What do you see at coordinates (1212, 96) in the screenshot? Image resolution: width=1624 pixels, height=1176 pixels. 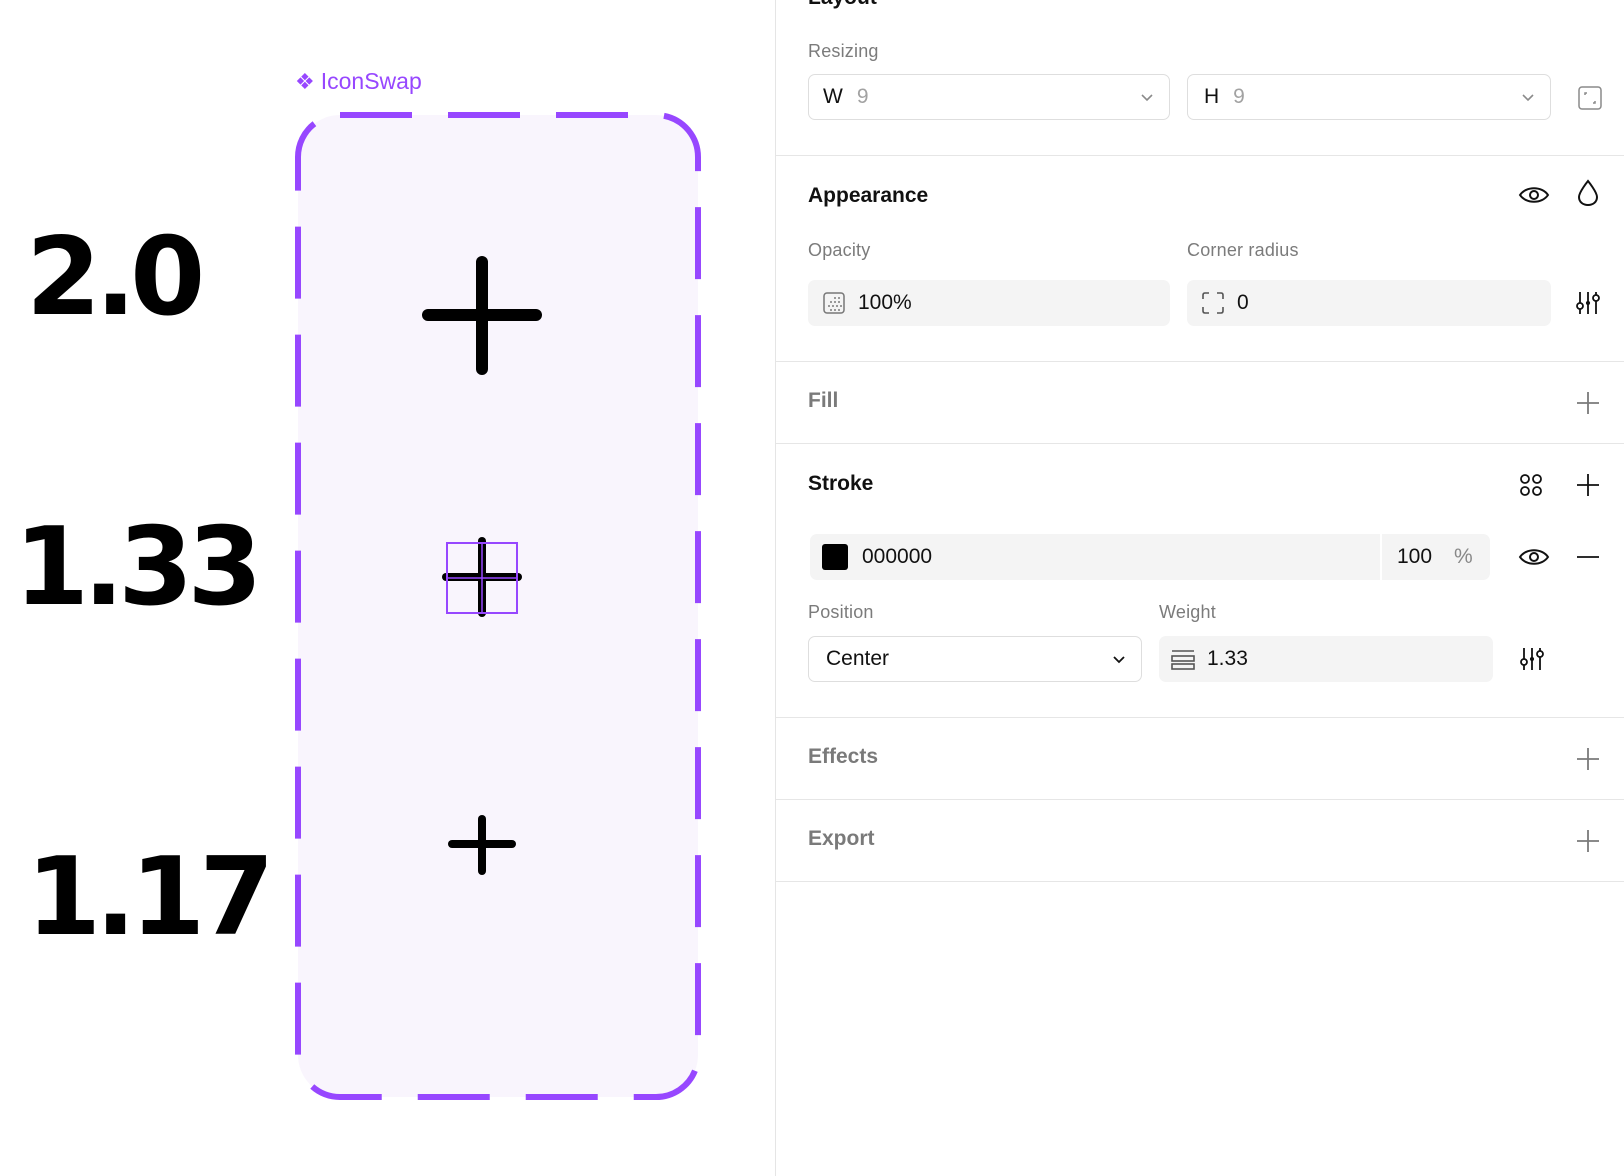 I see `height-prefix: H` at bounding box center [1212, 96].